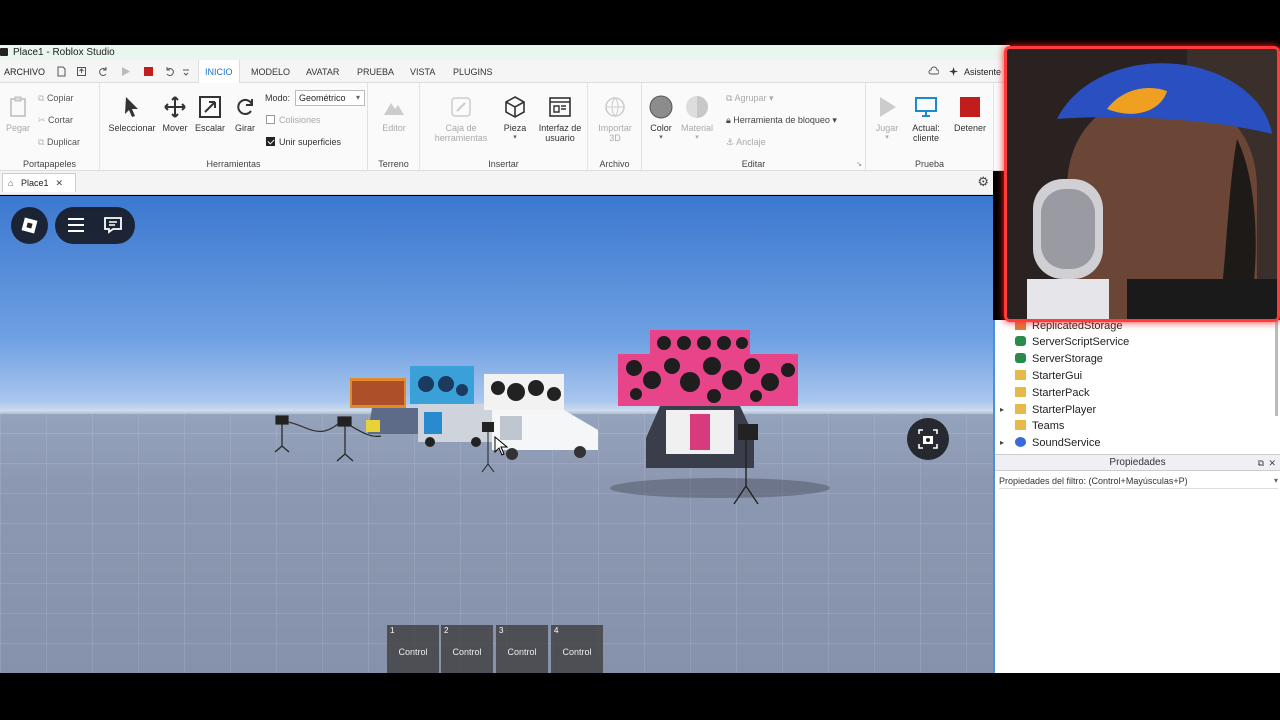 Image resolution: width=1280 pixels, height=720 pixels. What do you see at coordinates (81, 71) in the screenshot?
I see `publish-icon` at bounding box center [81, 71].